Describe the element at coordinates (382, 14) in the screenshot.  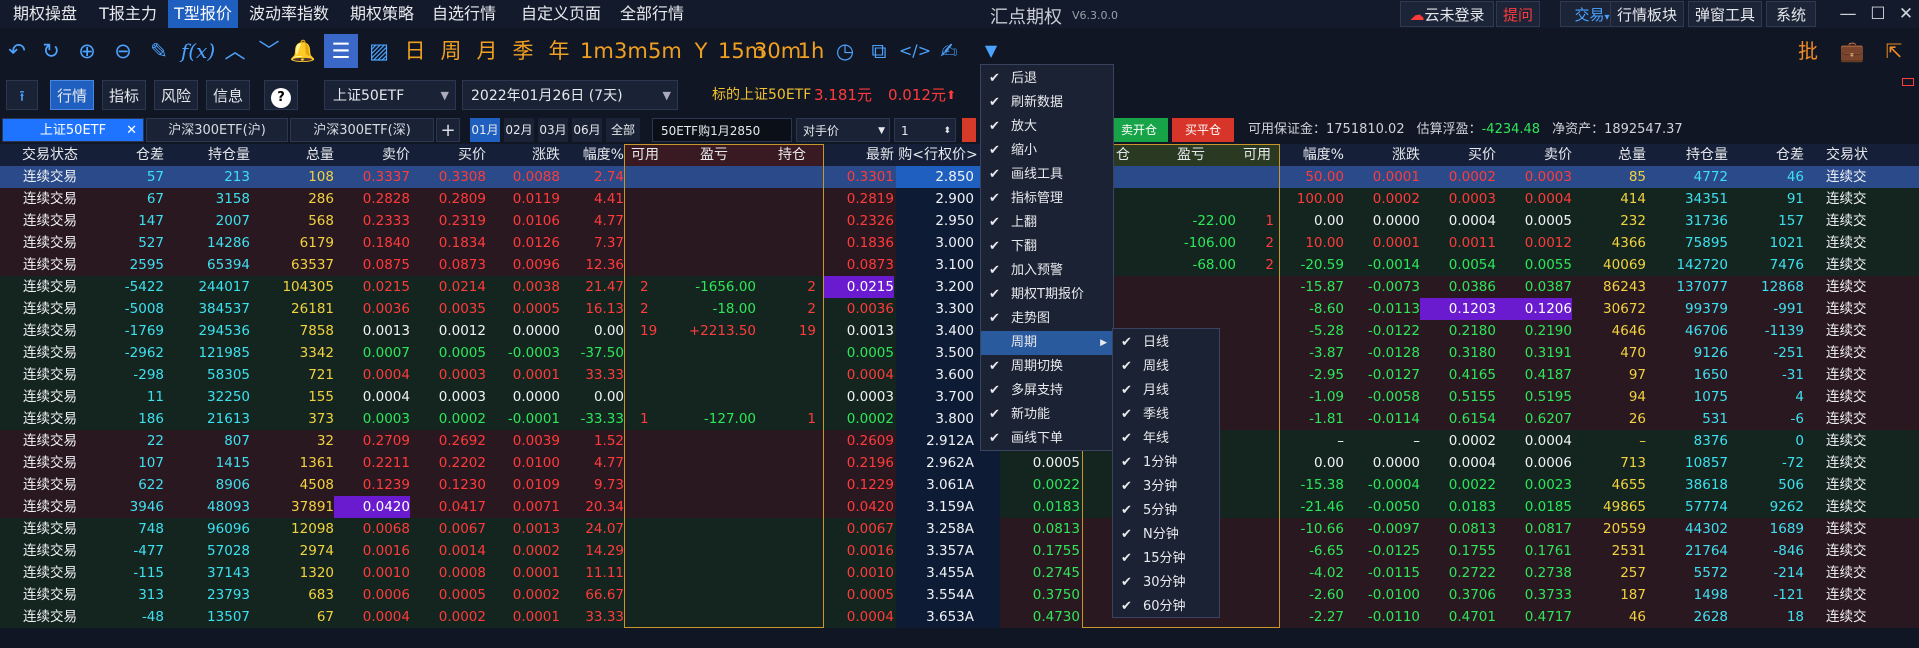
I see `menu-option-strategy: 期权策略` at that location.